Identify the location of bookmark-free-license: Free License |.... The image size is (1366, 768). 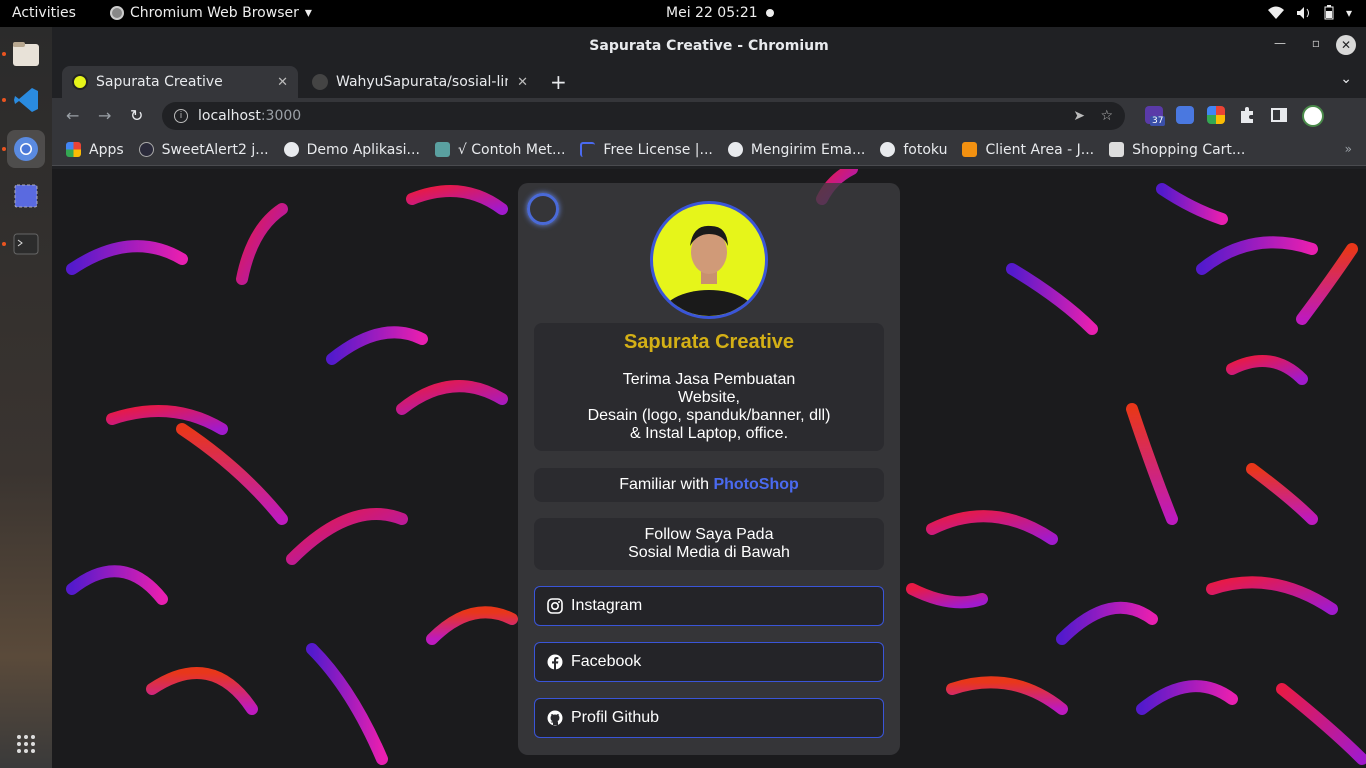
(646, 150).